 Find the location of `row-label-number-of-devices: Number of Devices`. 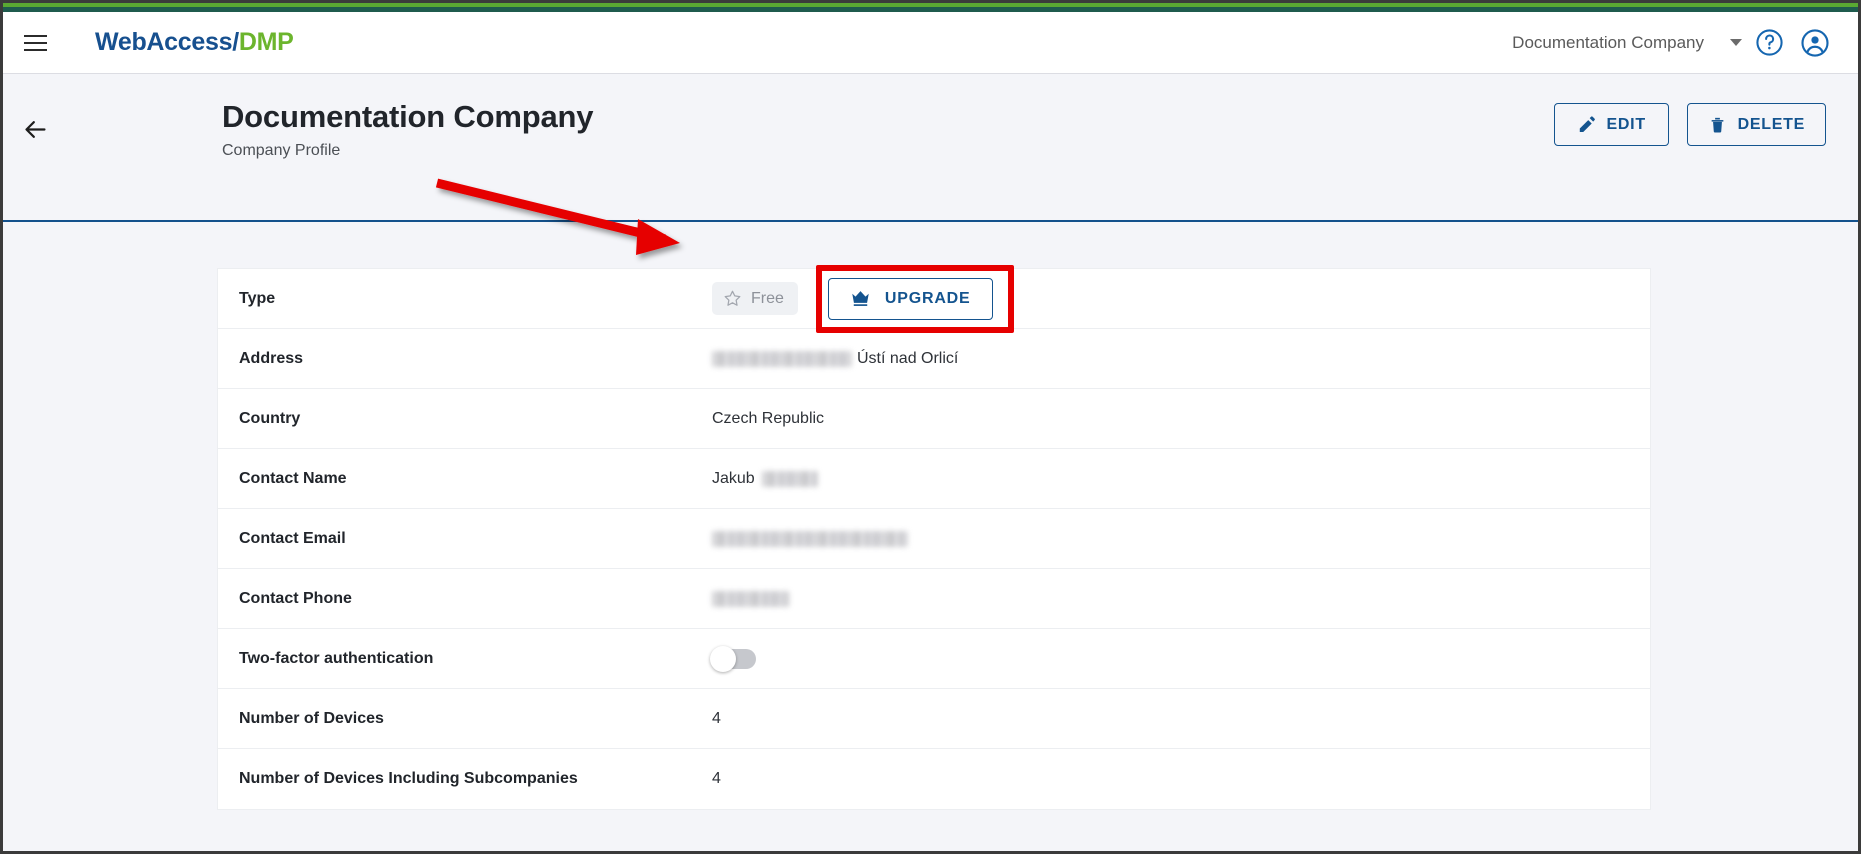

row-label-number-of-devices: Number of Devices is located at coordinates (311, 718).